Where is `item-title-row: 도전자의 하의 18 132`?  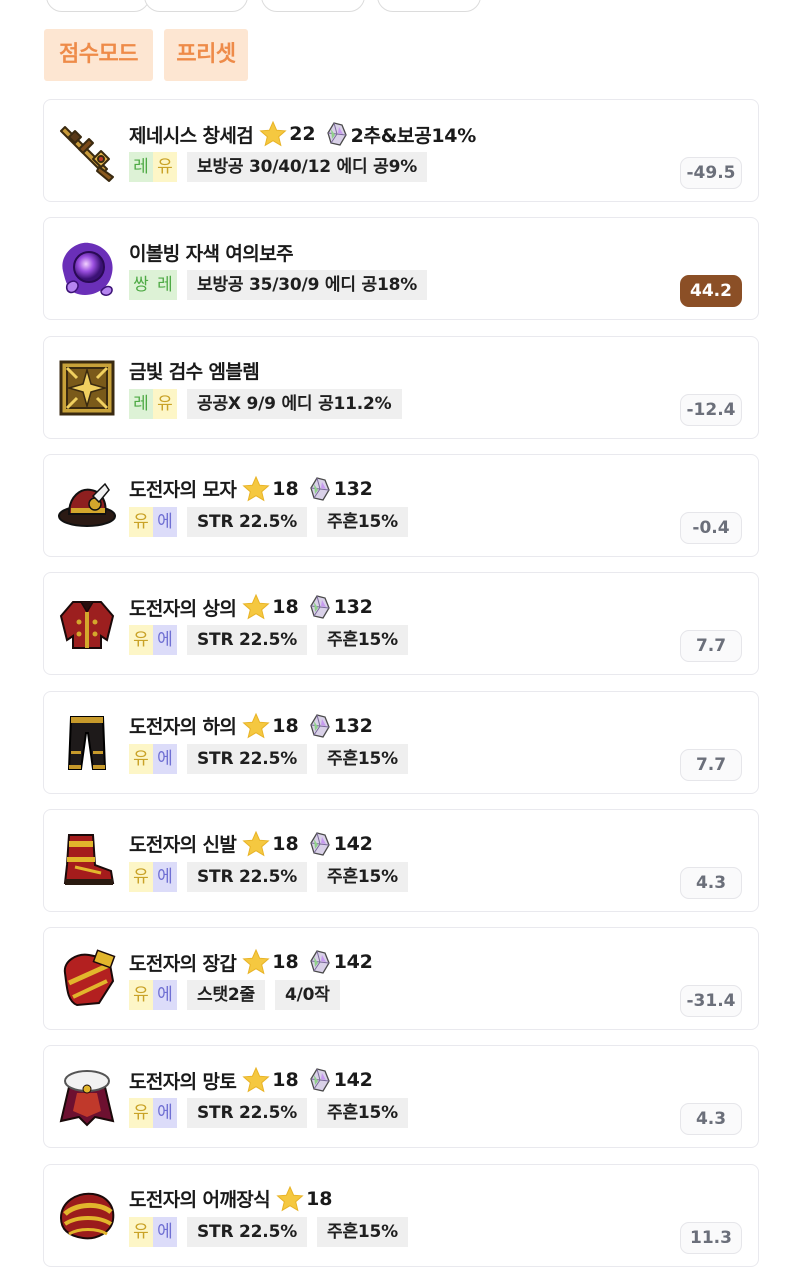
item-title-row: 도전자의 하의 18 132 is located at coordinates (251, 726).